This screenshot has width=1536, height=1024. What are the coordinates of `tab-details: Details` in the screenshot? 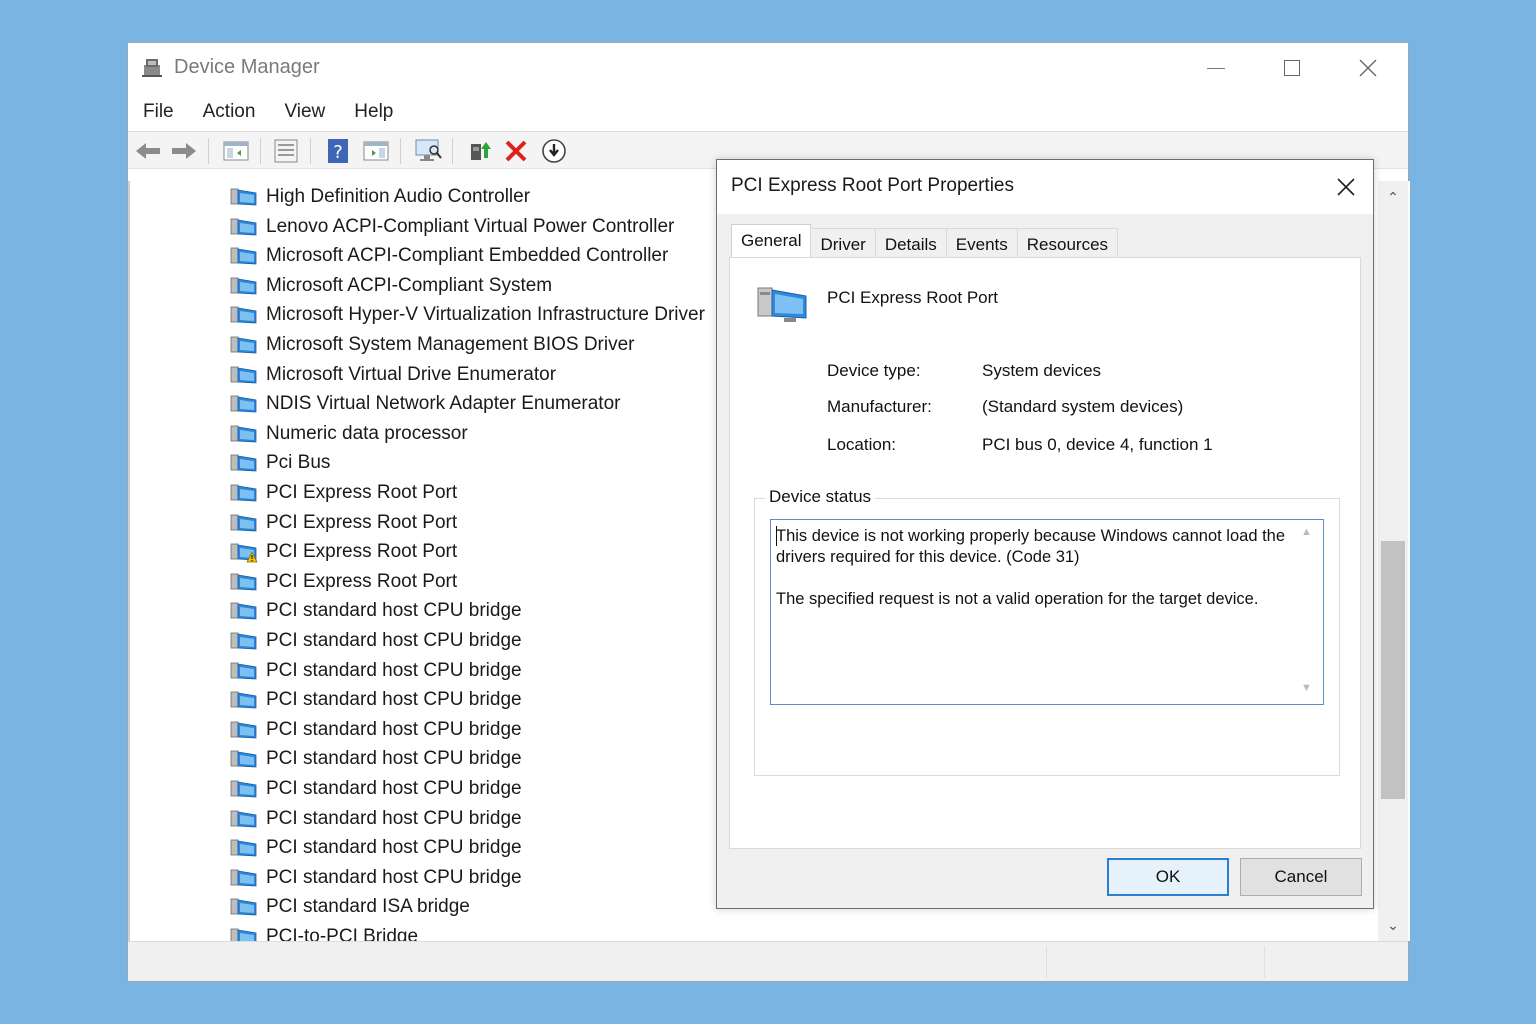 It's located at (910, 243).